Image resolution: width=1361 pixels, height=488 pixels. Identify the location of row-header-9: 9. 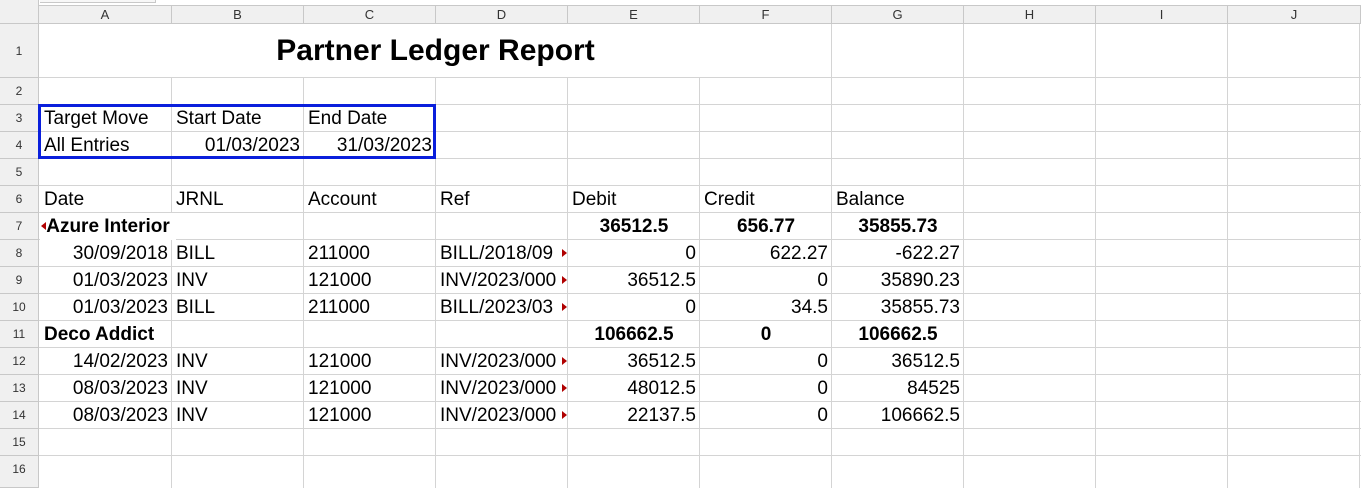
(19, 280).